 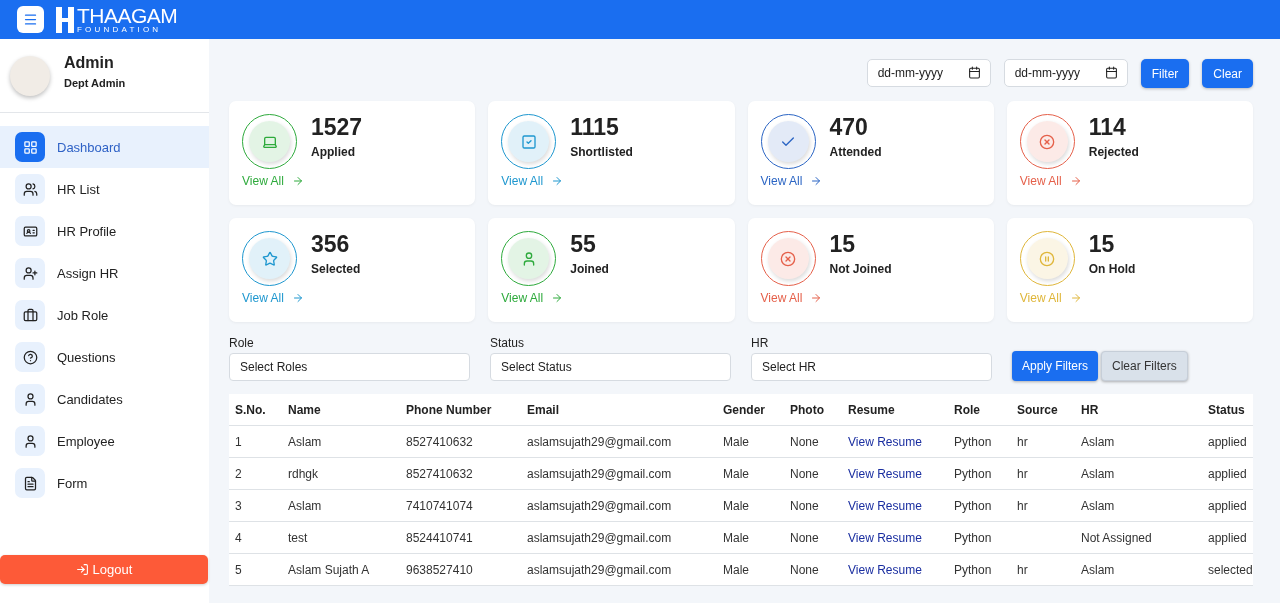 What do you see at coordinates (849, 127) in the screenshot?
I see `stat-count: 470` at bounding box center [849, 127].